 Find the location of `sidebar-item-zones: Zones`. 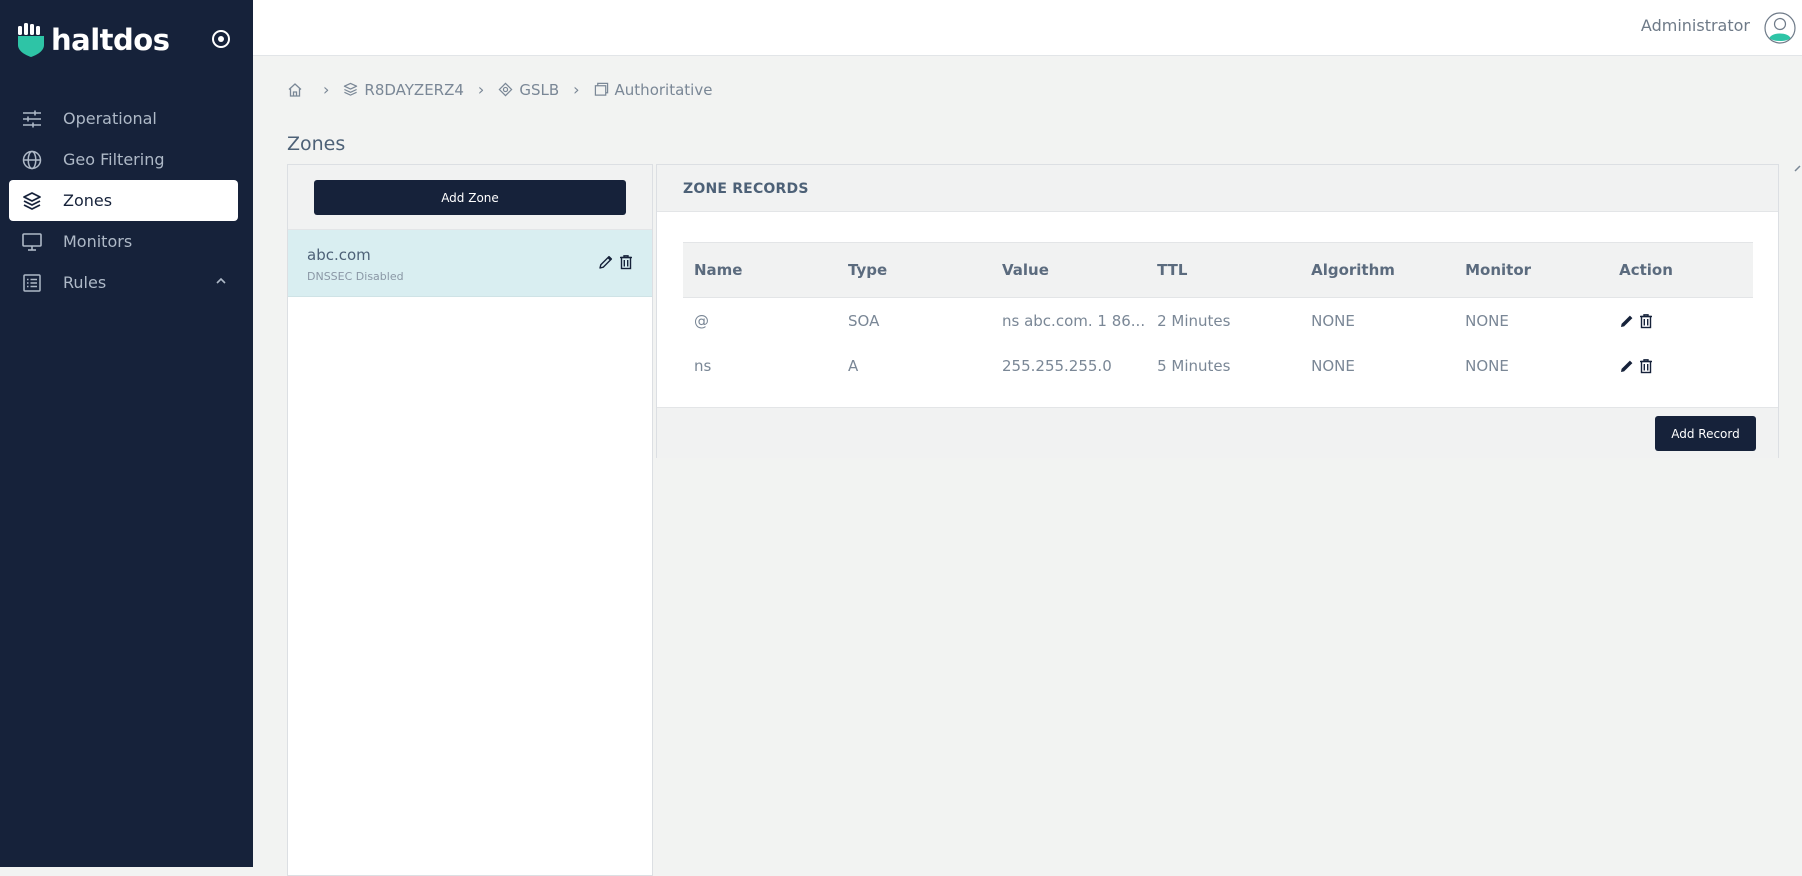

sidebar-item-zones: Zones is located at coordinates (123, 200).